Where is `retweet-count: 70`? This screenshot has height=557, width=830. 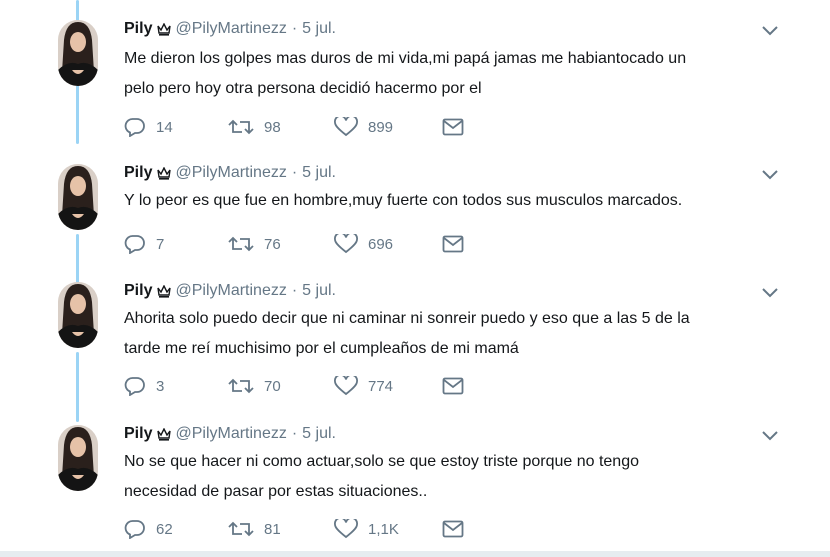
retweet-count: 70 is located at coordinates (272, 386).